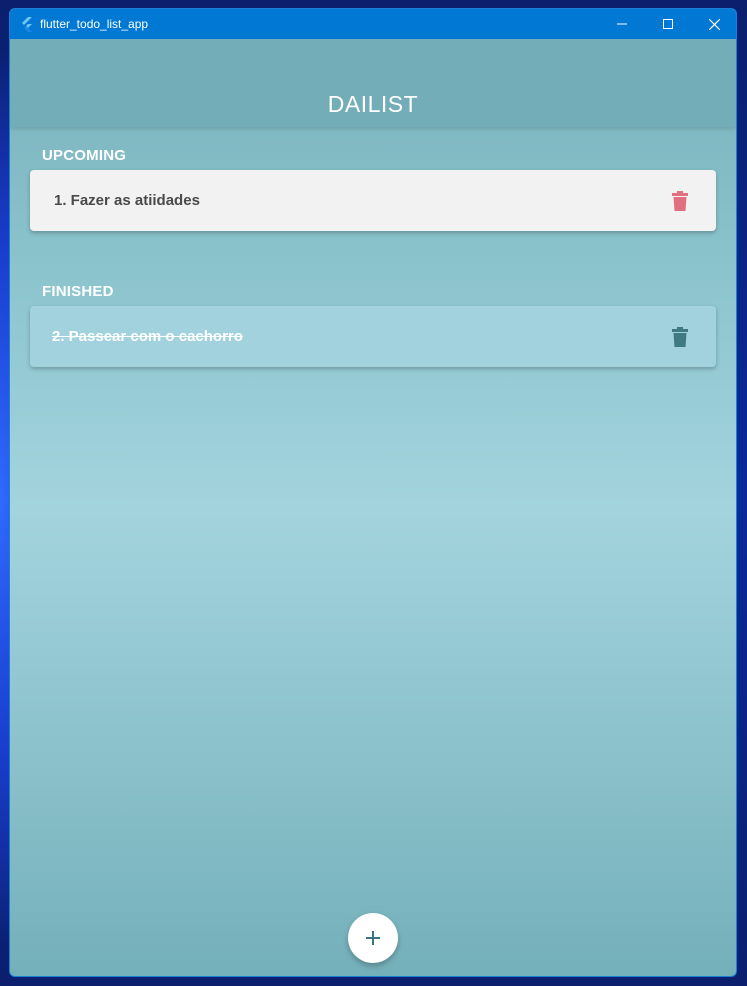 This screenshot has height=986, width=747. What do you see at coordinates (78, 291) in the screenshot?
I see `section-label-finished: FINISHED` at bounding box center [78, 291].